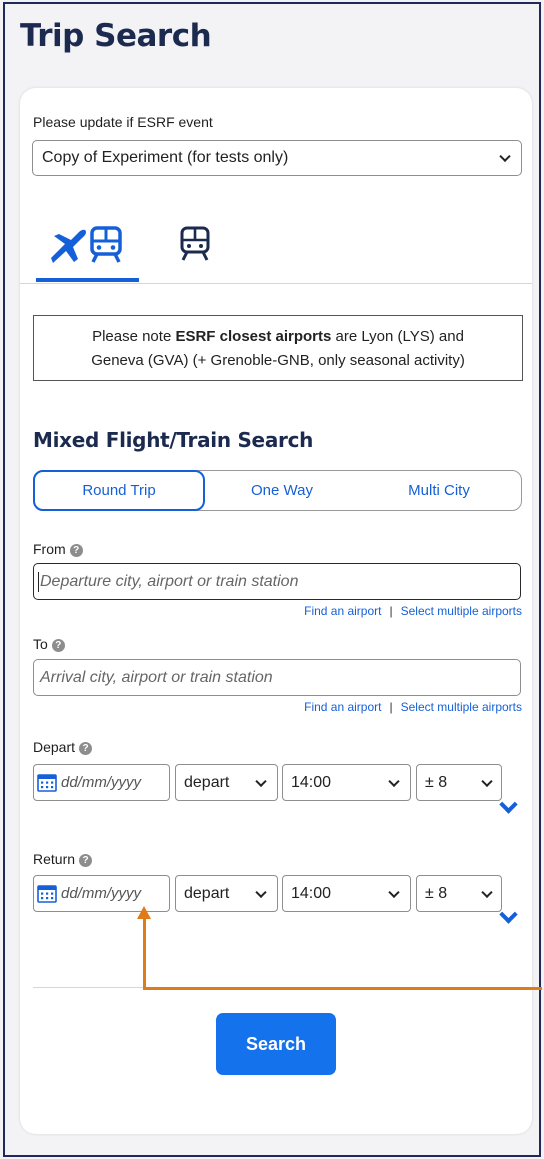  Describe the element at coordinates (116, 36) in the screenshot. I see `page-title: Trip Search` at that location.